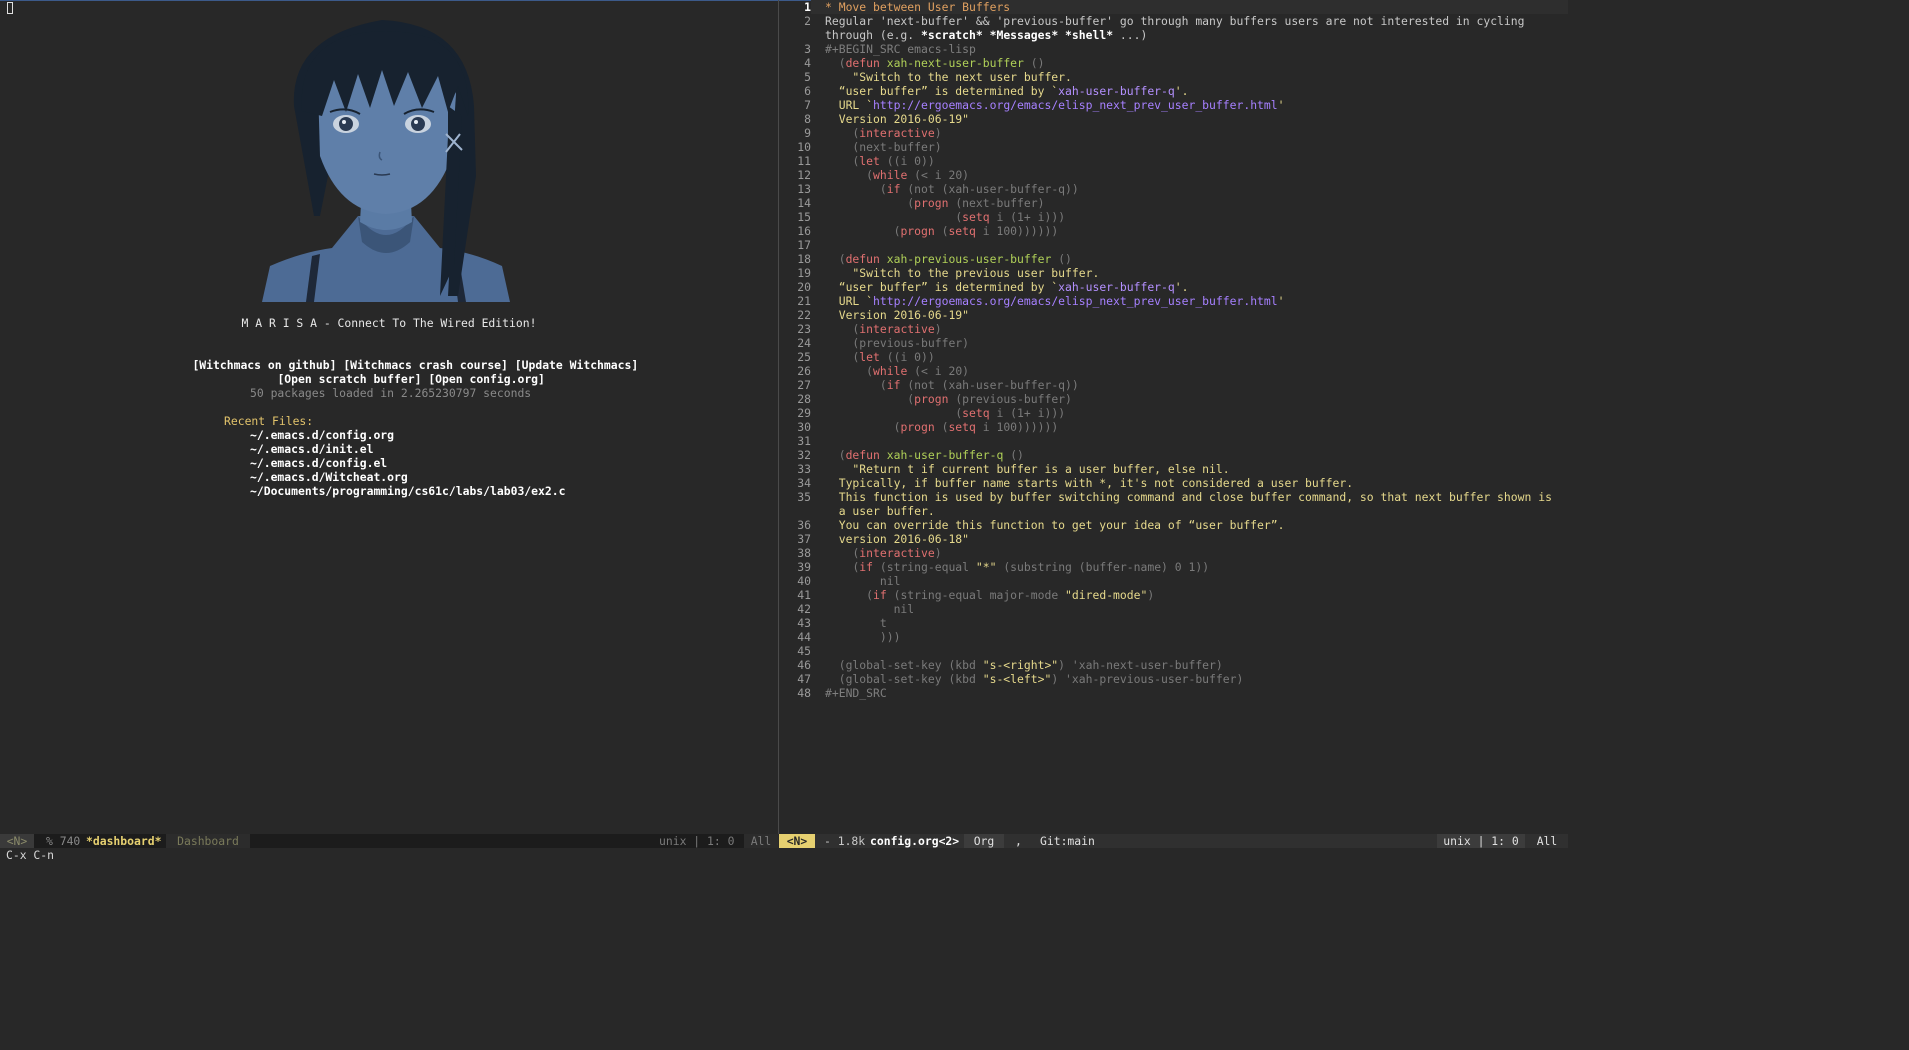  What do you see at coordinates (804, 189) in the screenshot?
I see `line-number: 13` at bounding box center [804, 189].